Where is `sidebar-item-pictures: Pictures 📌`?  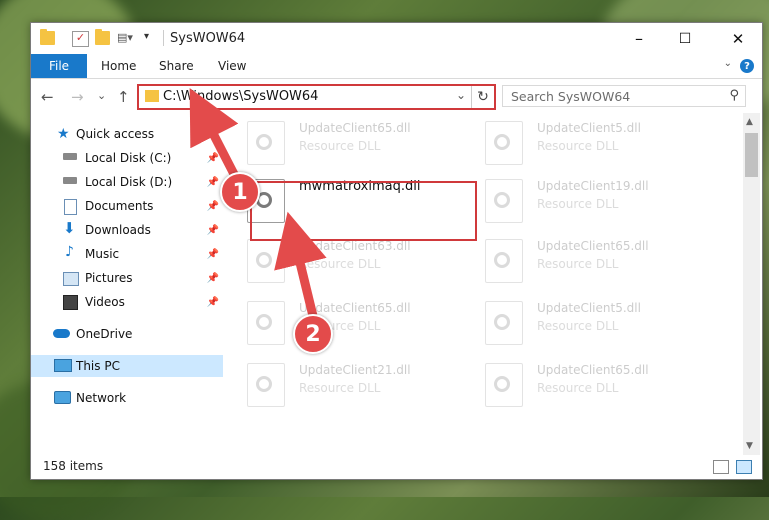
sidebar-item-pictures: Pictures 📌 is located at coordinates (127, 278).